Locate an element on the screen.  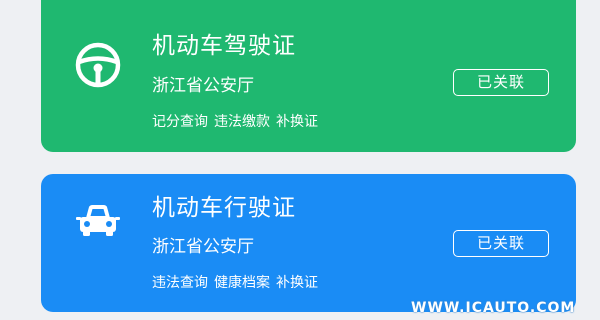
car-icon is located at coordinates (98, 221).